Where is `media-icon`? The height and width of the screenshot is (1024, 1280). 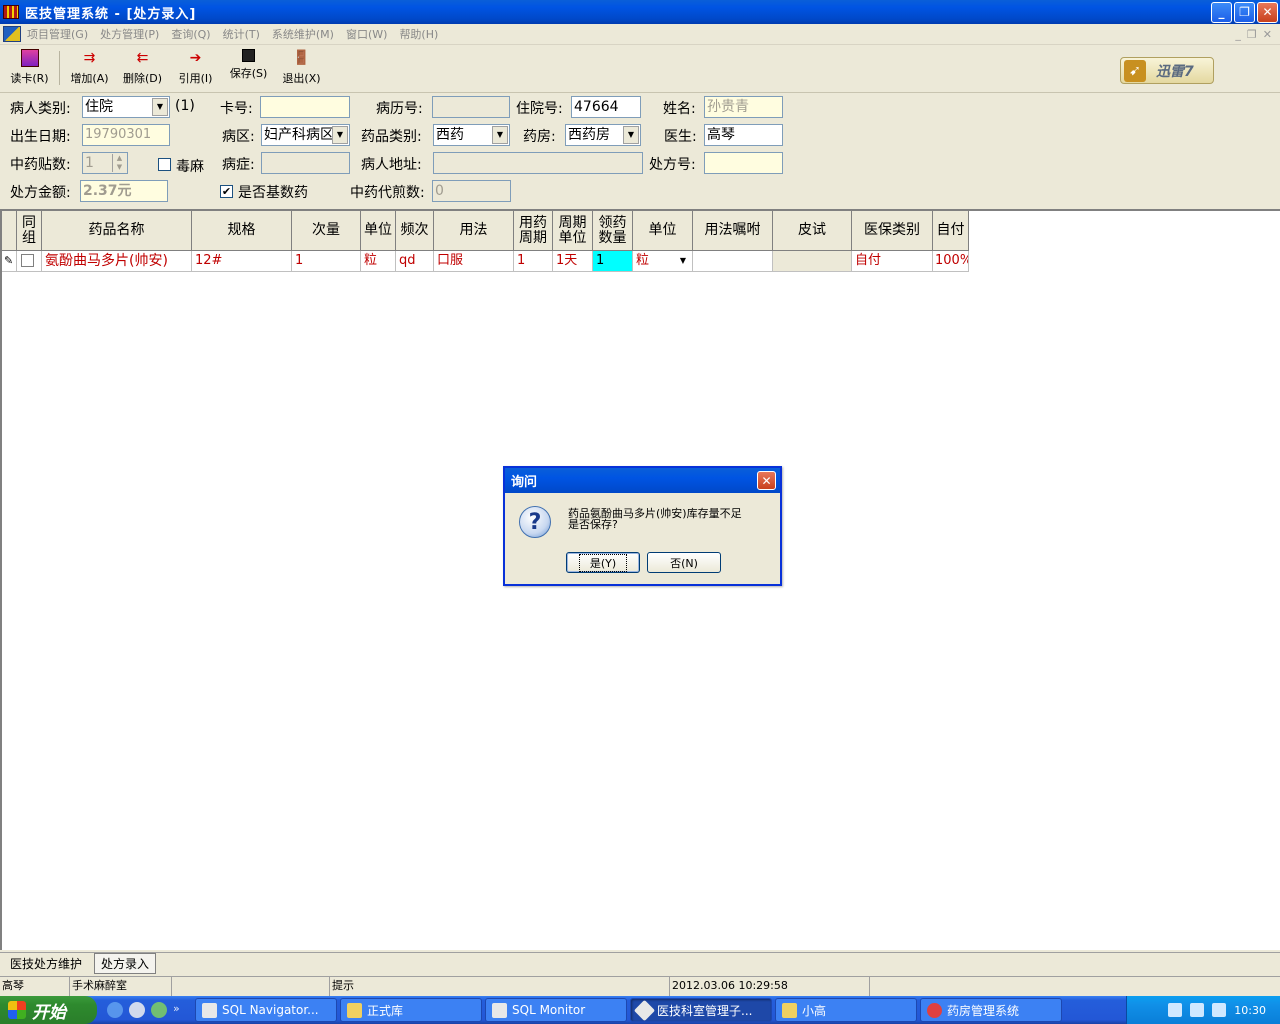 media-icon is located at coordinates (159, 1010).